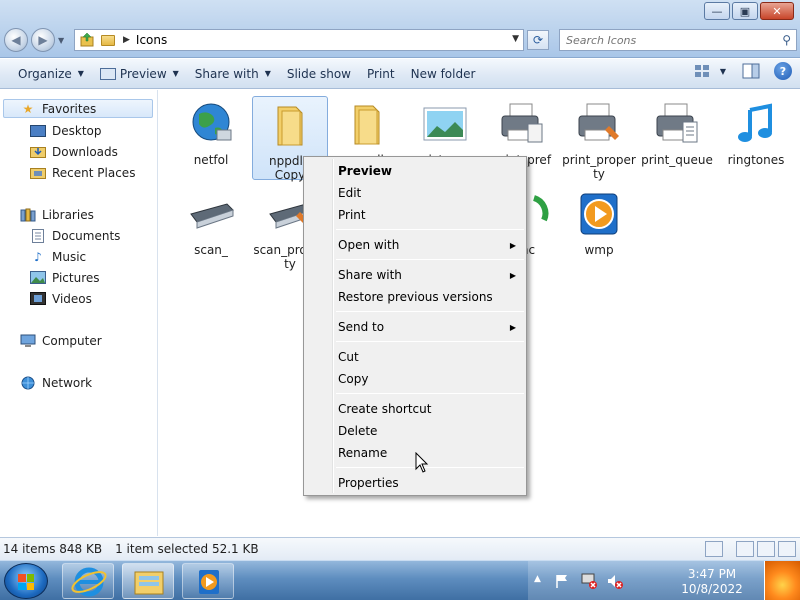  I want to click on window-controls: — ▣ ✕, so click(748, 11).